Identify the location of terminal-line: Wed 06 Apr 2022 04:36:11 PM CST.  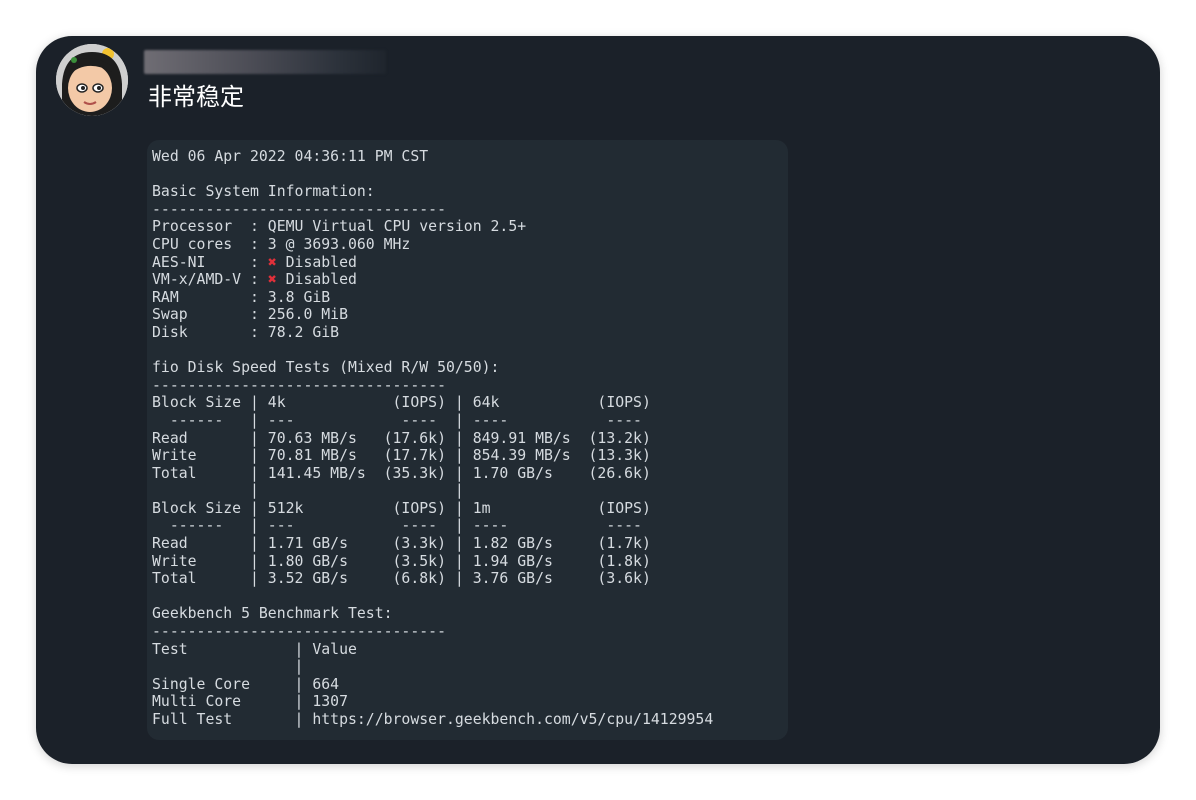
(290, 156).